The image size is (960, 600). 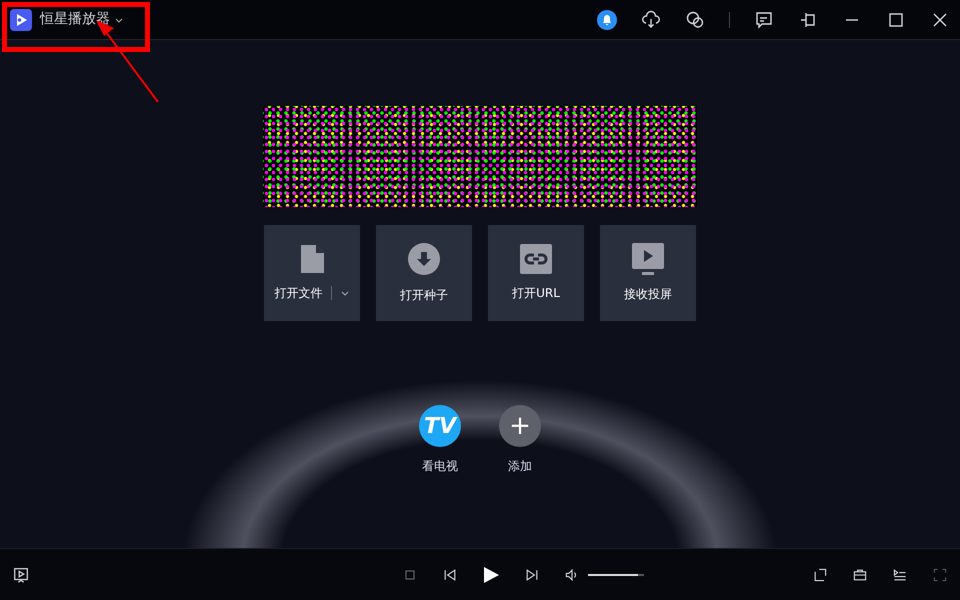 I want to click on previous-icon, so click(x=450, y=574).